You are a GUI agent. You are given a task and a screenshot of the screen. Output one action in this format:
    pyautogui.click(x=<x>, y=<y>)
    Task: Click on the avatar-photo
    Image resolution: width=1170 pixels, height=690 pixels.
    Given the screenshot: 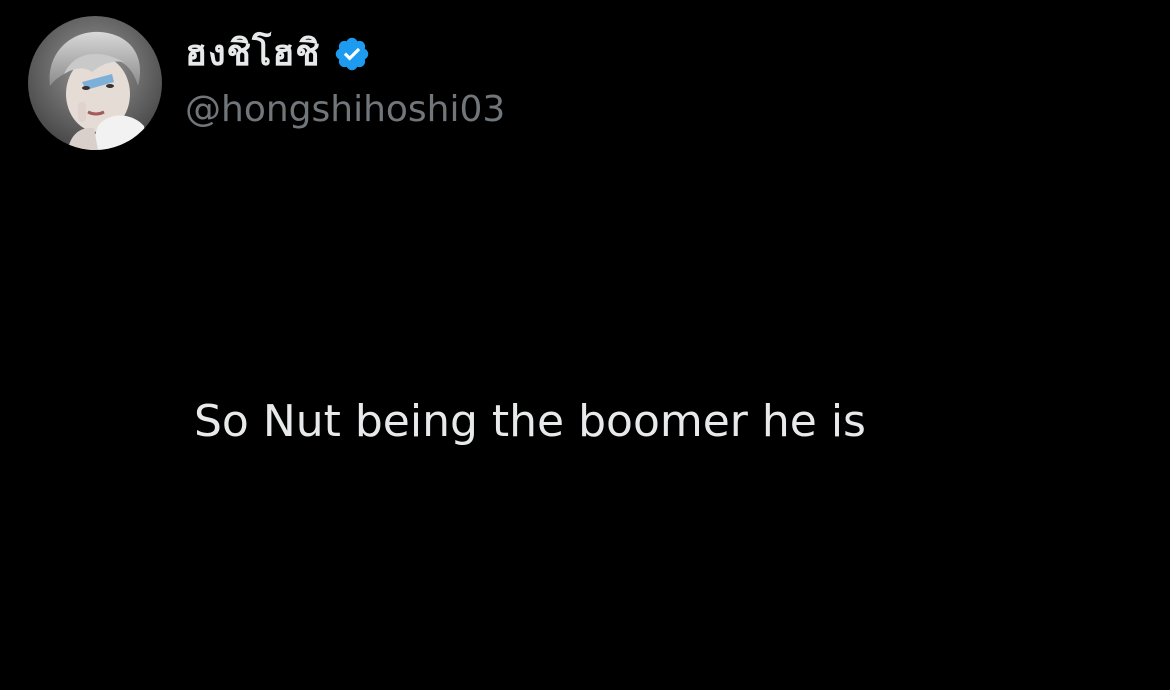 What is the action you would take?
    pyautogui.click(x=95, y=83)
    